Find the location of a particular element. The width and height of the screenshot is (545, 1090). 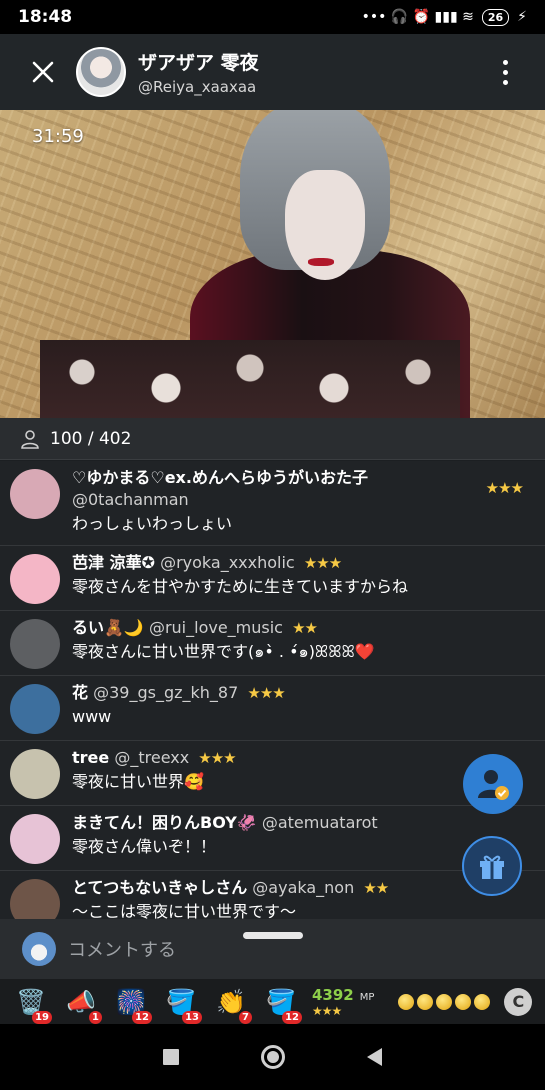

coin-gauge is located at coordinates (444, 1001).